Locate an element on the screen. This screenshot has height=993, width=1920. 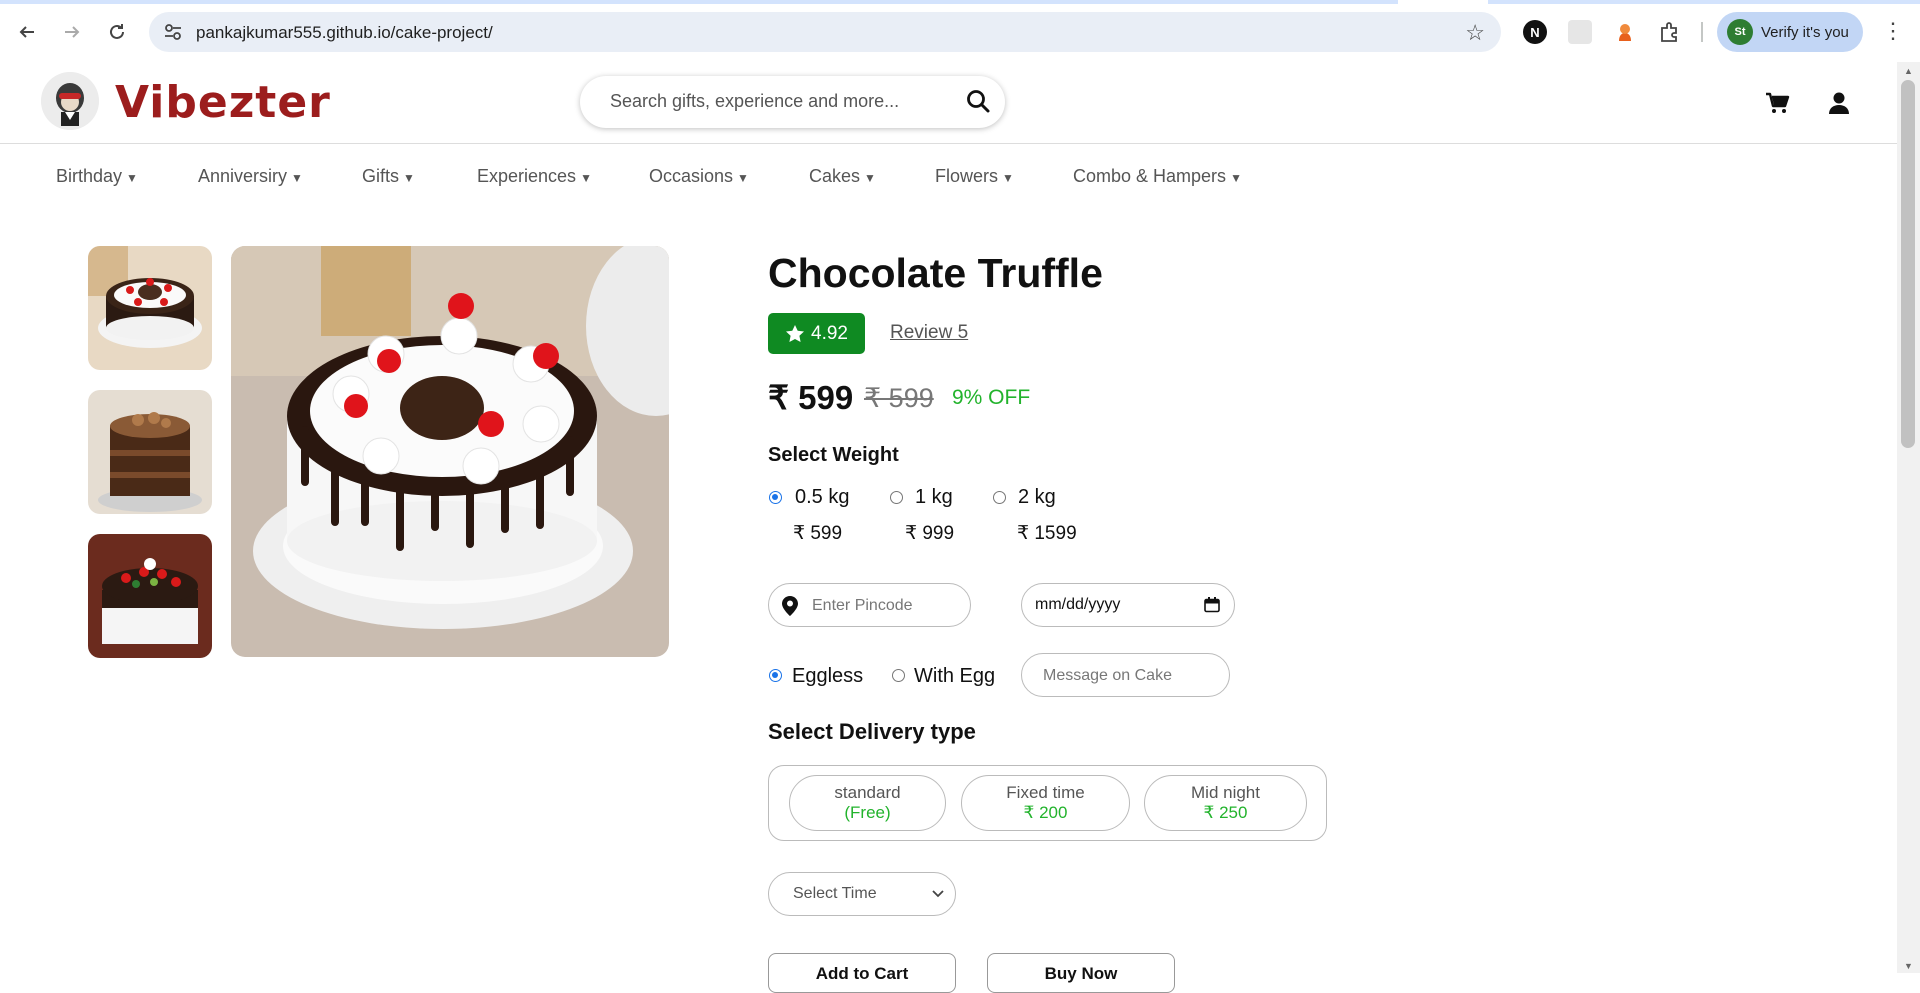
buy-now-label: Buy Now is located at coordinates (1081, 973).